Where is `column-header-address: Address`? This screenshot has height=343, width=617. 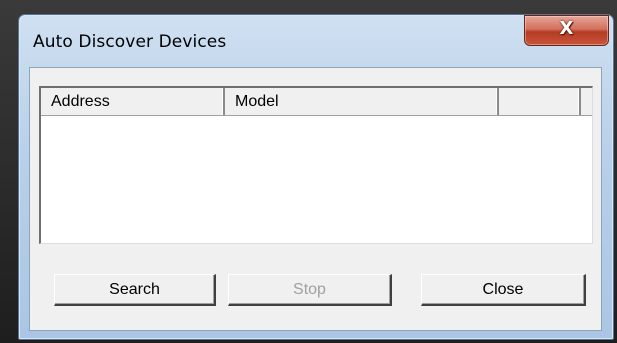 column-header-address: Address is located at coordinates (133, 101).